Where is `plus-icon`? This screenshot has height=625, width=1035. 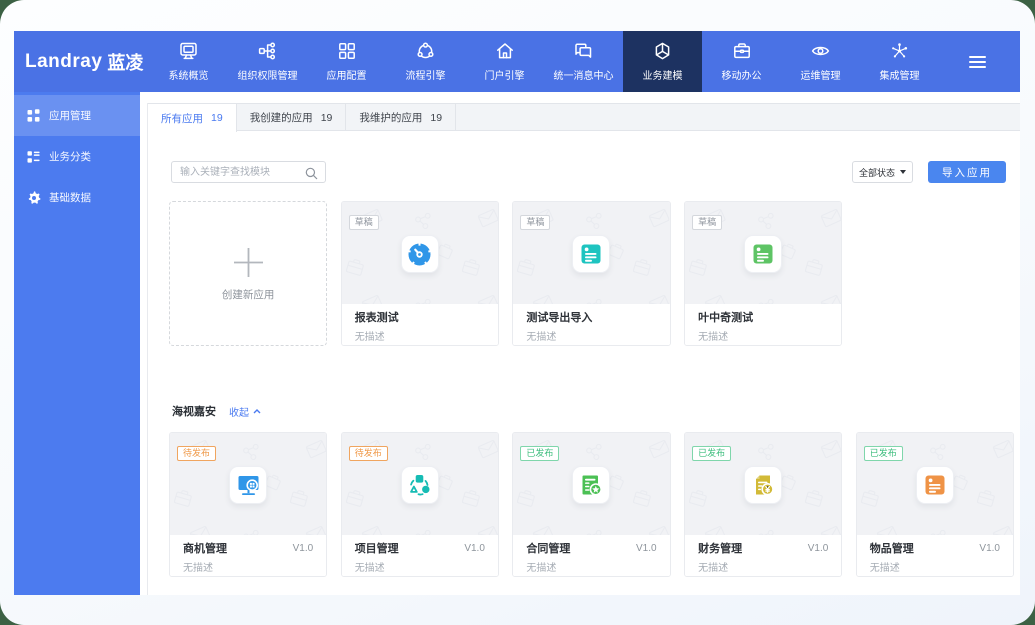 plus-icon is located at coordinates (248, 265).